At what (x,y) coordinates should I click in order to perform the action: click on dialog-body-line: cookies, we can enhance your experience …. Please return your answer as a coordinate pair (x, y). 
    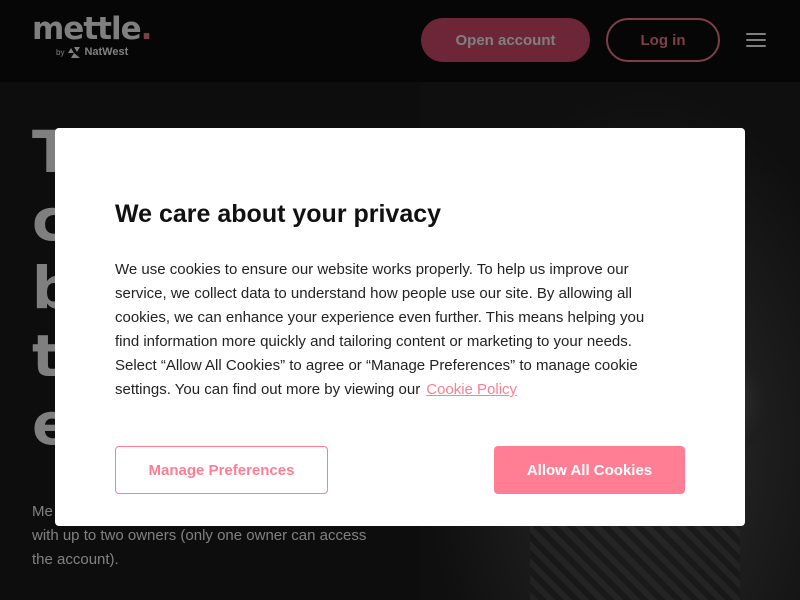
    Looking at the image, I should click on (380, 317).